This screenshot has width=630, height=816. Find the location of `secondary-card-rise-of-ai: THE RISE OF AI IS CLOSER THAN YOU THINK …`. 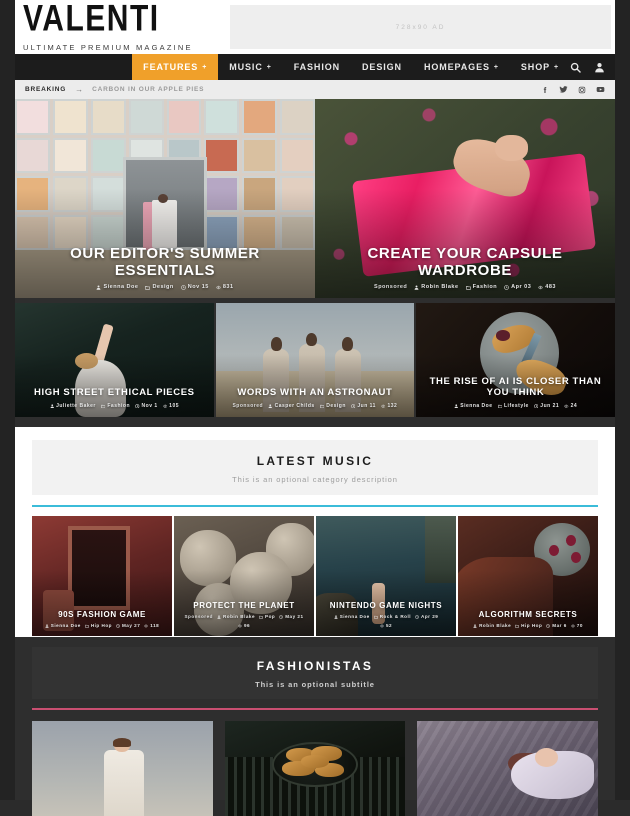

secondary-card-rise-of-ai: THE RISE OF AI IS CLOSER THAN YOU THINK … is located at coordinates (515, 360).